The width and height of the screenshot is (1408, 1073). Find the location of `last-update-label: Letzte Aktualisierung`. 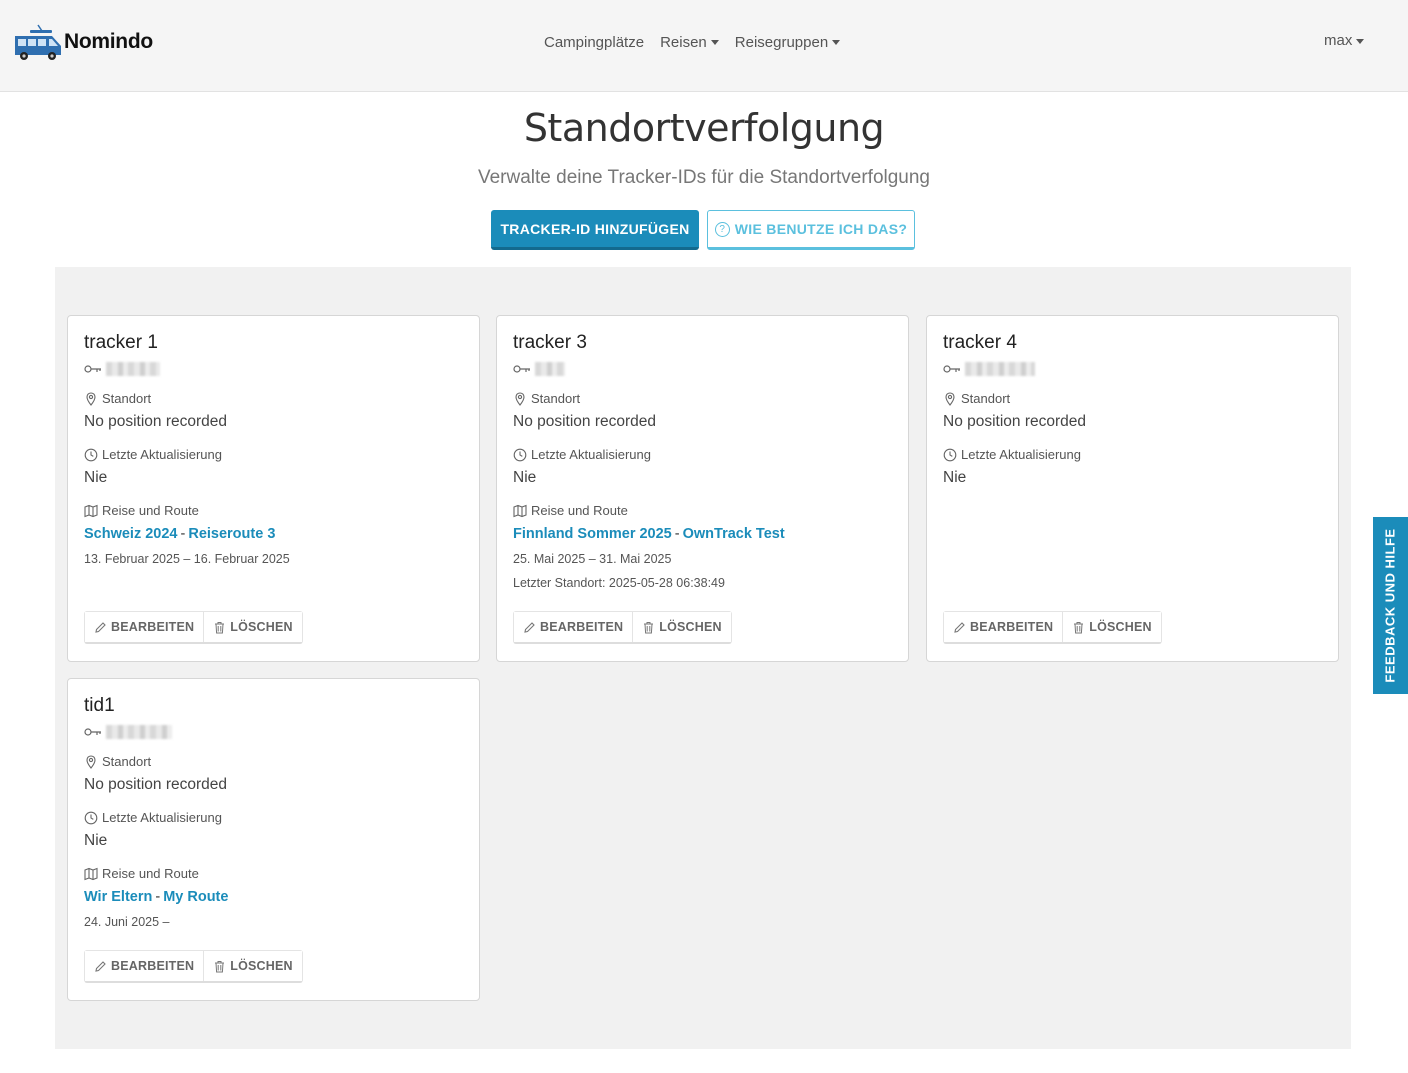

last-update-label: Letzte Aktualisierung is located at coordinates (1012, 454).